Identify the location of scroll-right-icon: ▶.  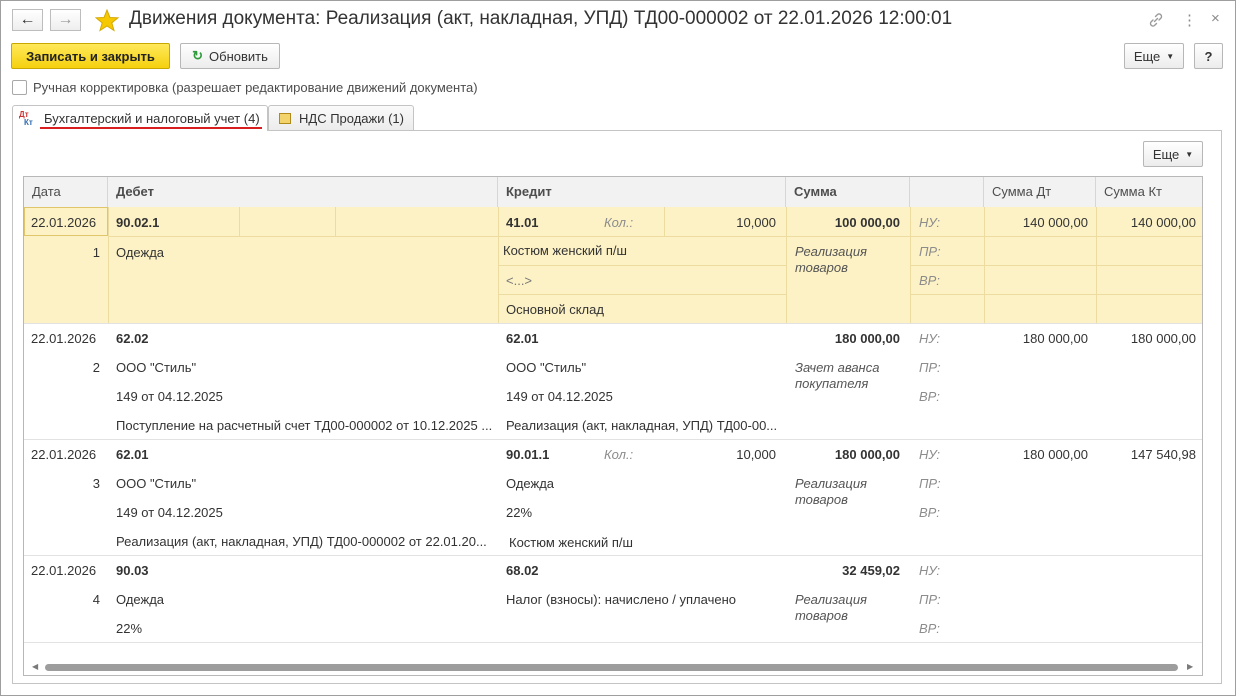
(1190, 666).